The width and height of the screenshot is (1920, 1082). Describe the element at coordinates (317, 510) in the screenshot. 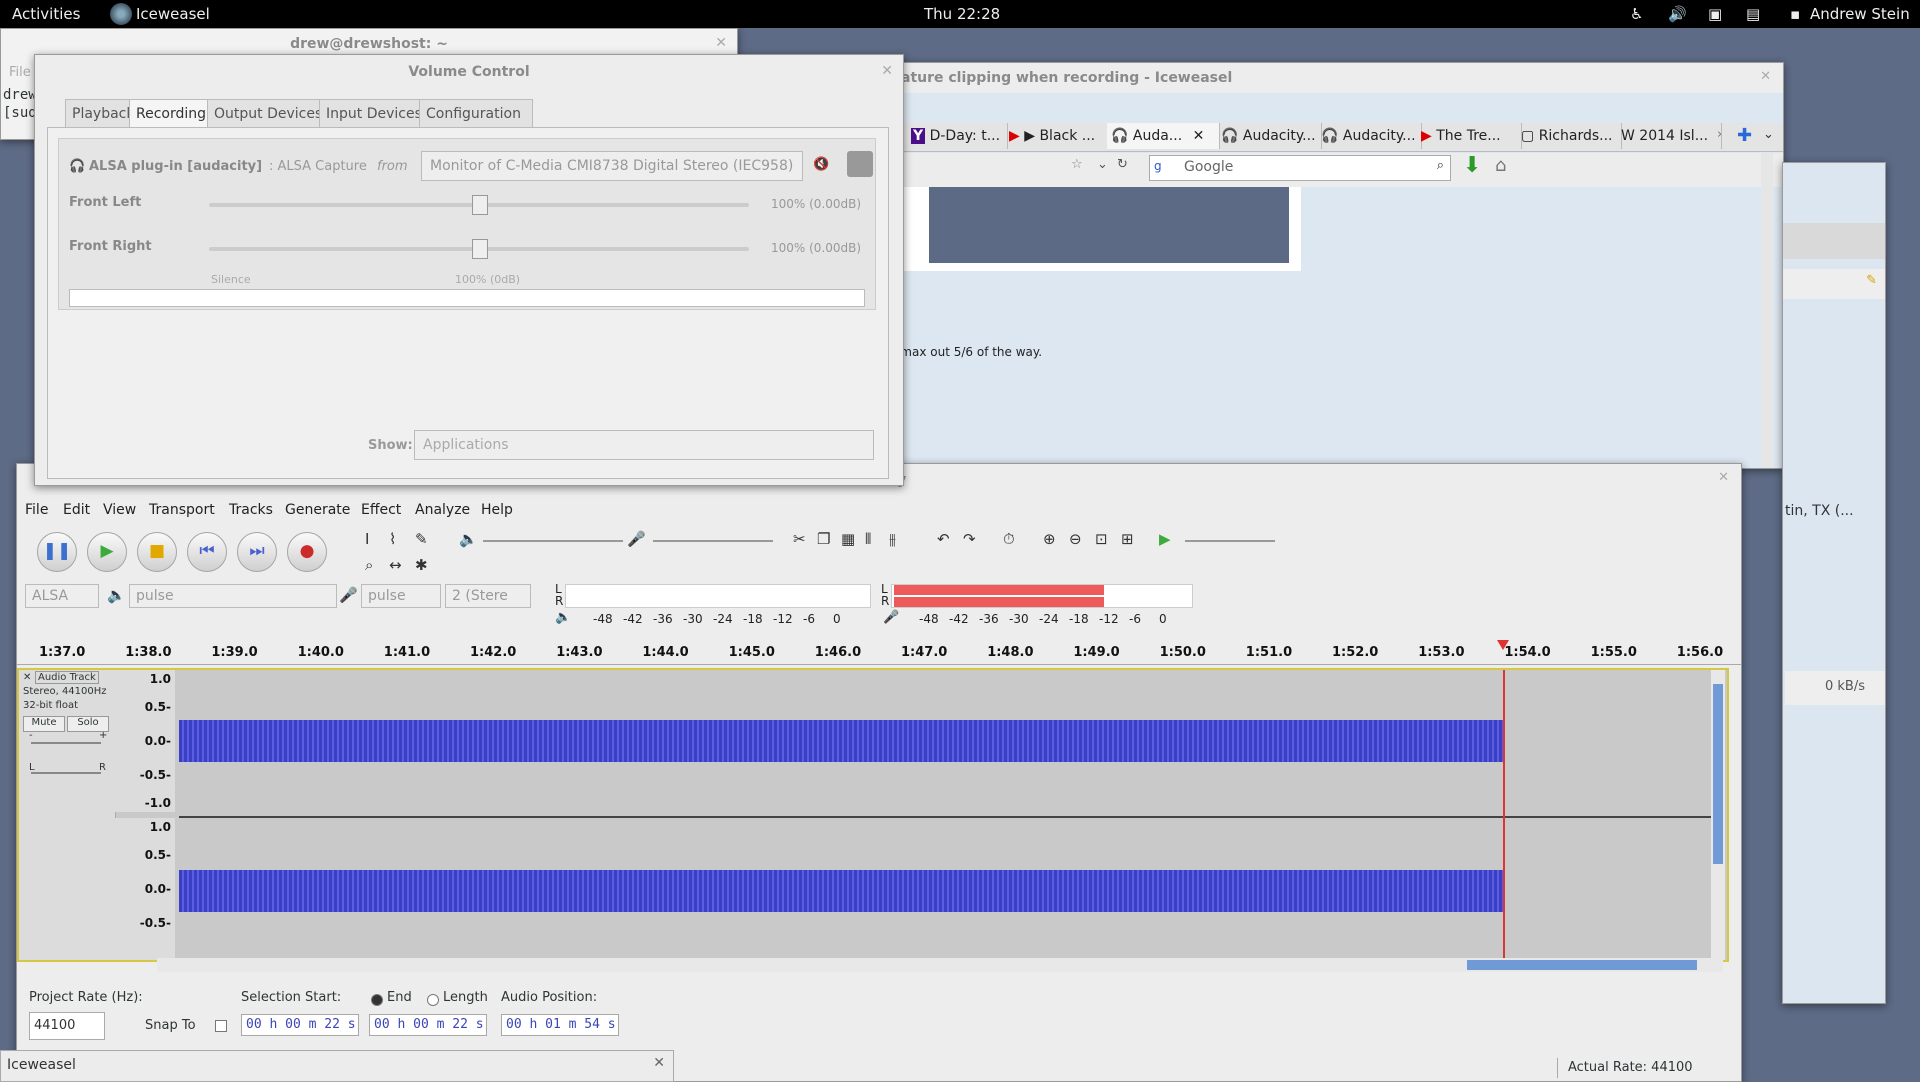

I see `menu-generate: Generate` at that location.